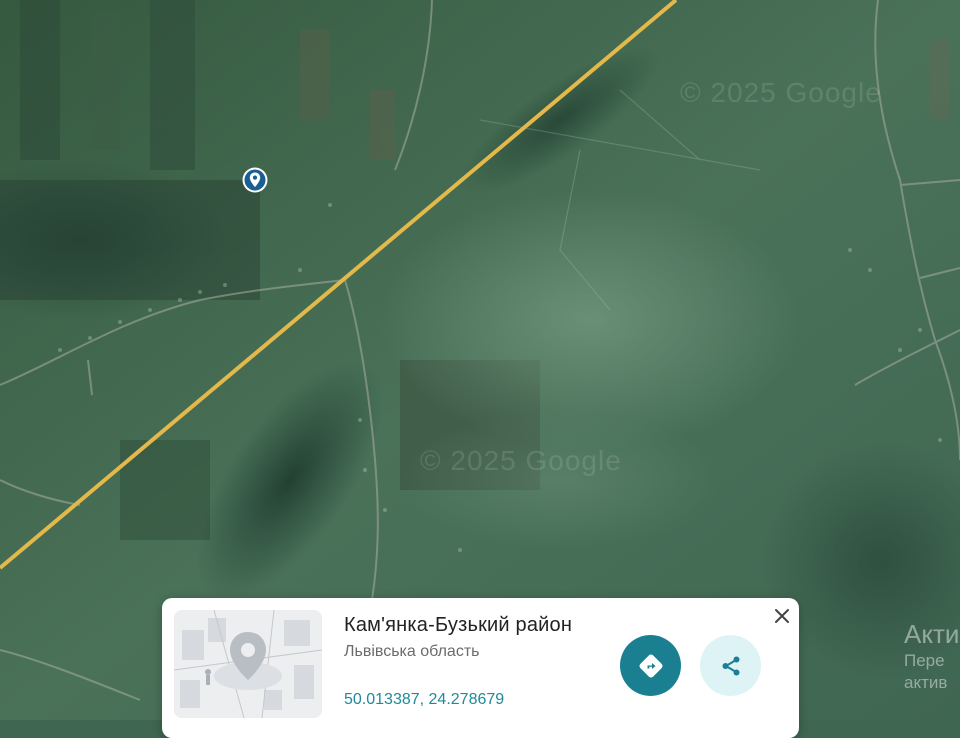 This screenshot has height=738, width=960. I want to click on place-coordinates: 50.013387, 24.278679, so click(424, 700).